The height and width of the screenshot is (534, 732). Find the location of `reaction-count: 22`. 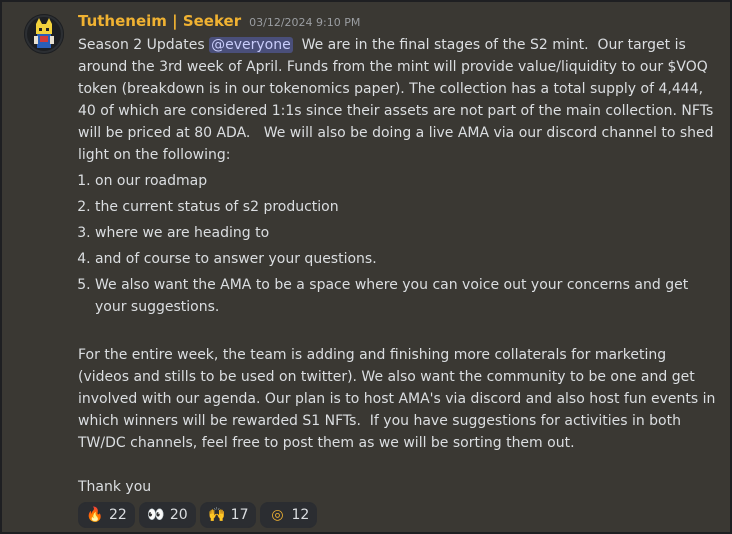

reaction-count: 22 is located at coordinates (118, 515).